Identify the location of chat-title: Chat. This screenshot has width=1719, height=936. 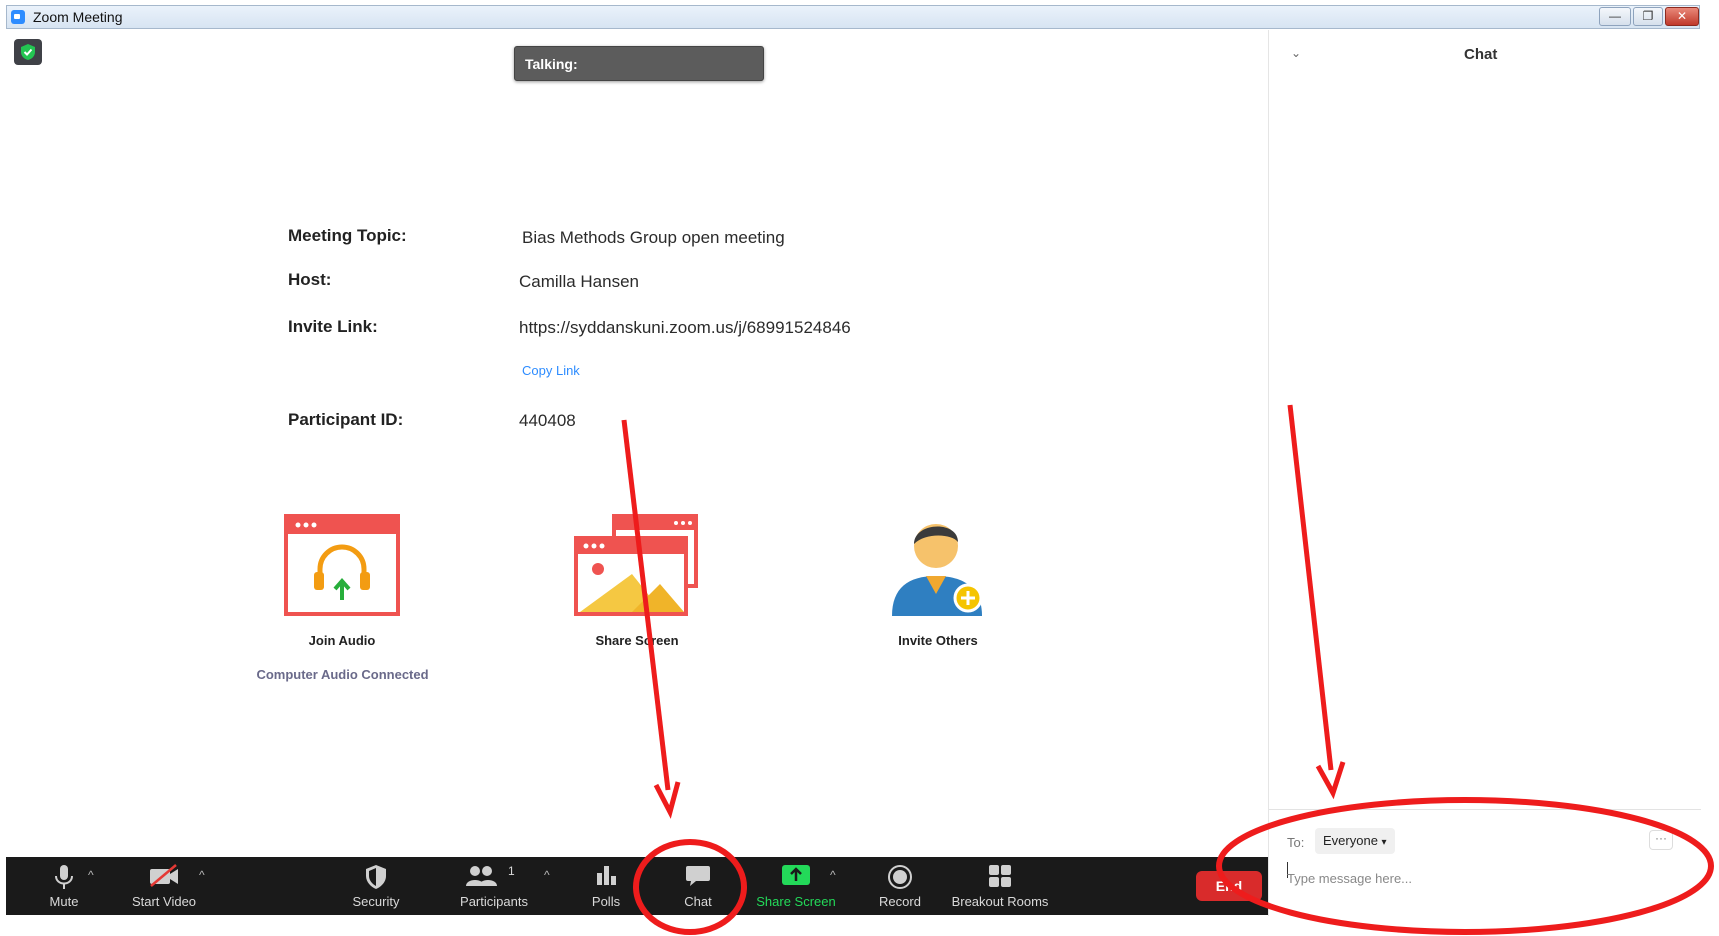
(1481, 54).